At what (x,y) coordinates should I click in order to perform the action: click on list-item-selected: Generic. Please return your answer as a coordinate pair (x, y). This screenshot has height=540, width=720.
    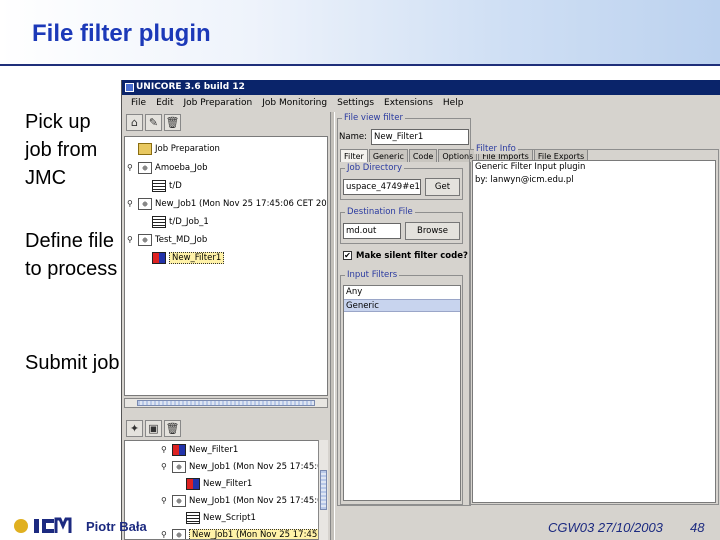
    Looking at the image, I should click on (402, 305).